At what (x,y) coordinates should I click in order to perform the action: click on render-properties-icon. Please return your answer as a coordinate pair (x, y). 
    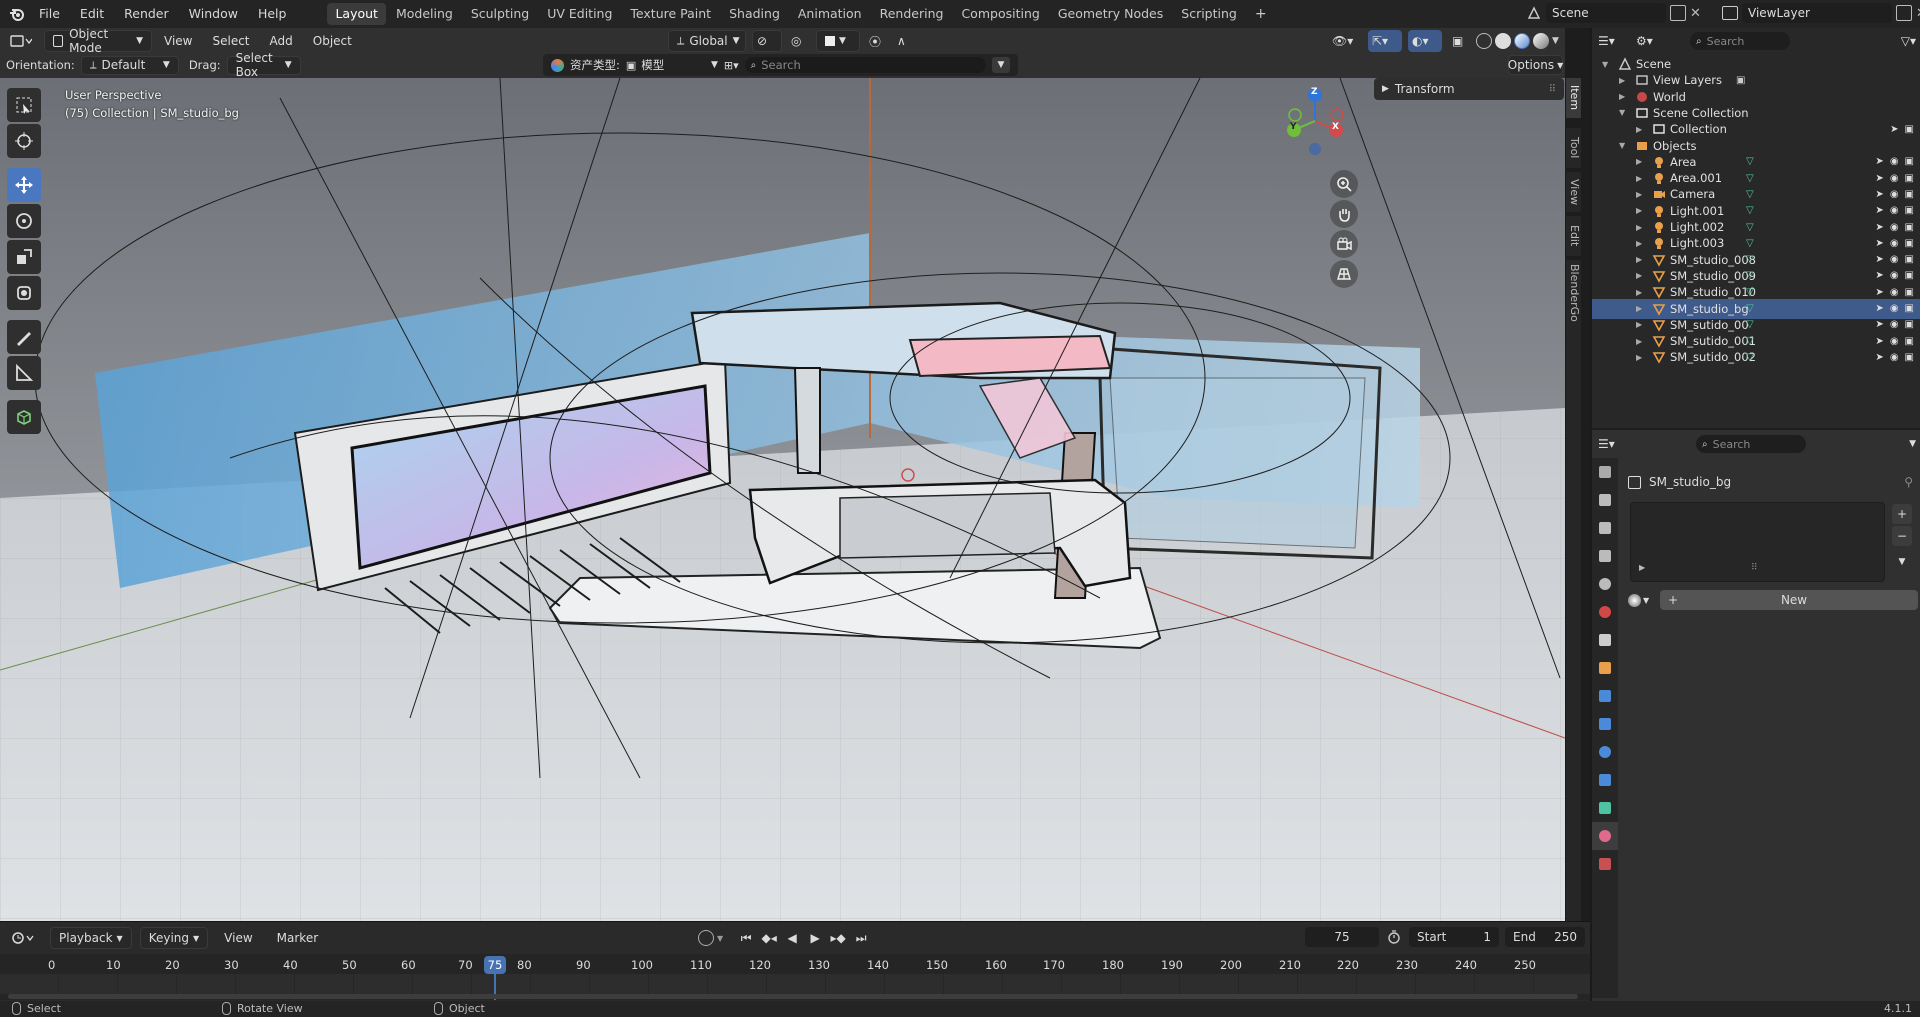
    Looking at the image, I should click on (1605, 500).